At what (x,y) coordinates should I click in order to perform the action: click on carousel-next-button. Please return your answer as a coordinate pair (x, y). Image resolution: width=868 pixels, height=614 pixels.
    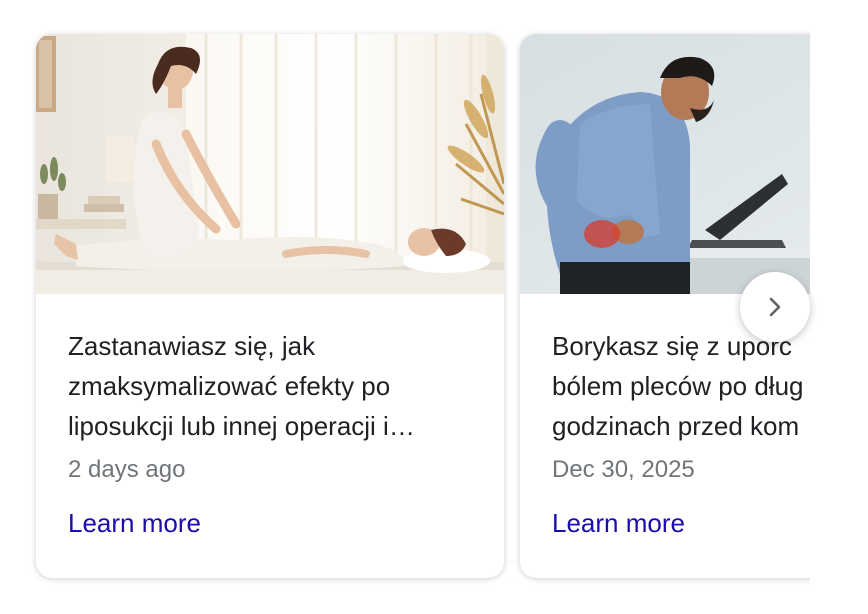
    Looking at the image, I should click on (775, 307).